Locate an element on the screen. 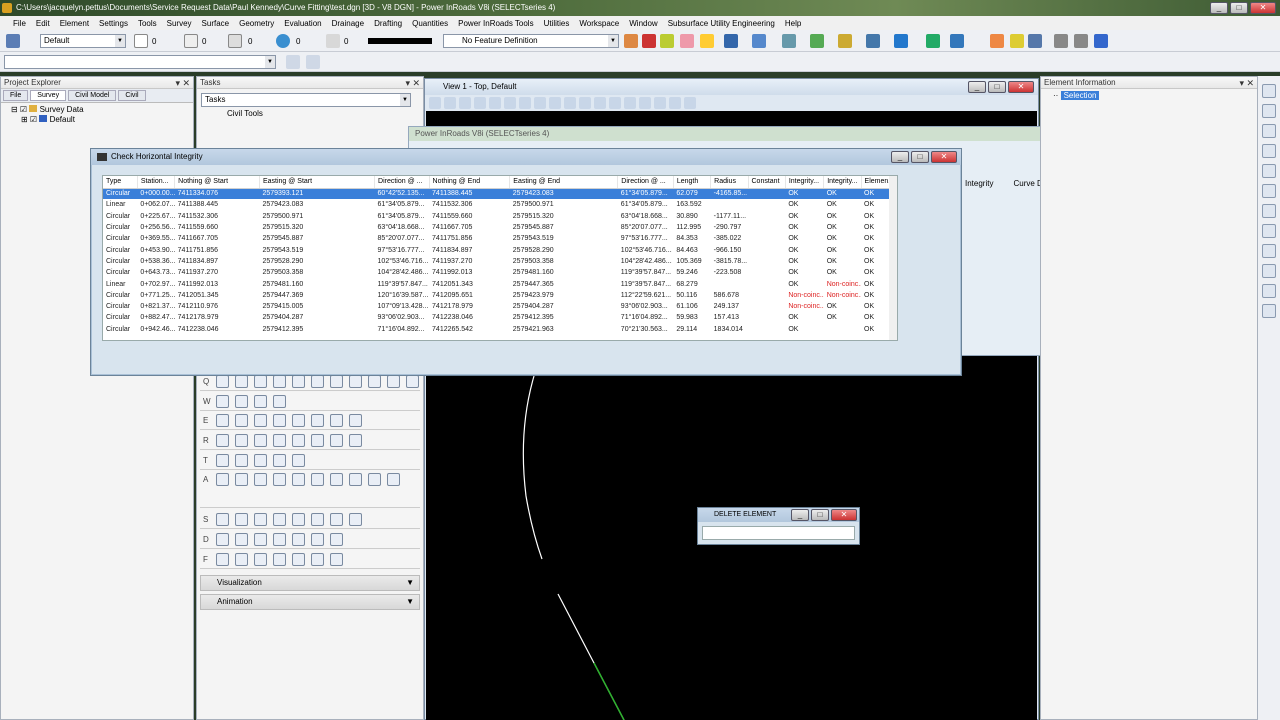  menu-item-power-inroads-tools: Power InRoads Tools is located at coordinates (495, 23).